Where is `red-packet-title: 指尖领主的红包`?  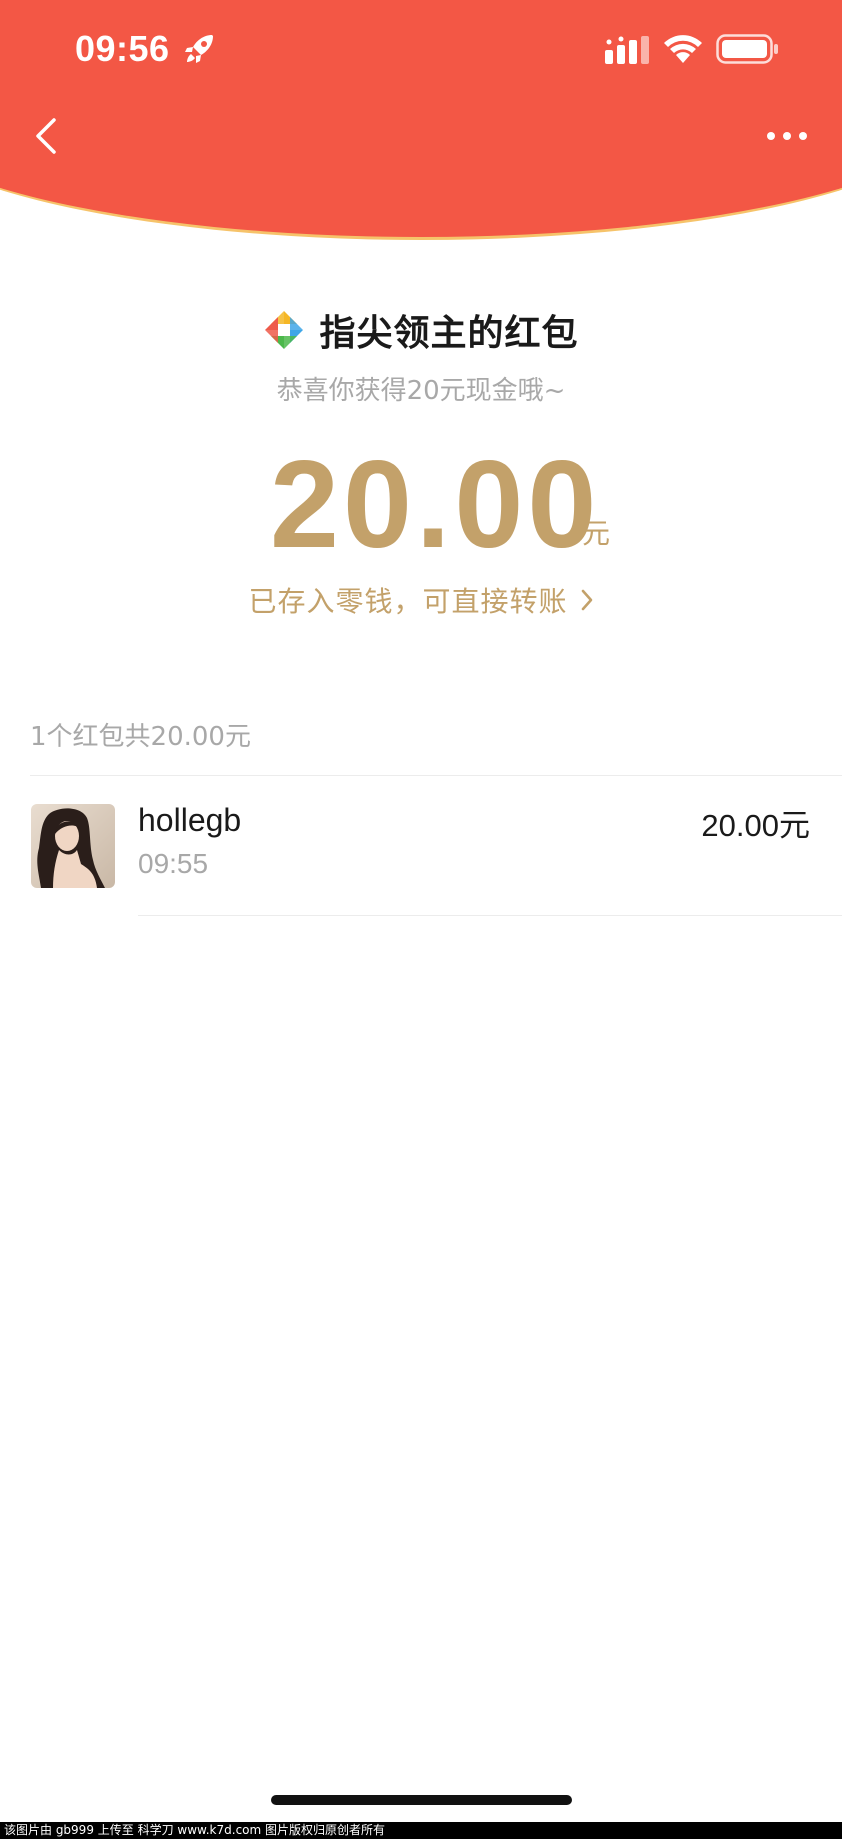 red-packet-title: 指尖领主的红包 is located at coordinates (449, 333).